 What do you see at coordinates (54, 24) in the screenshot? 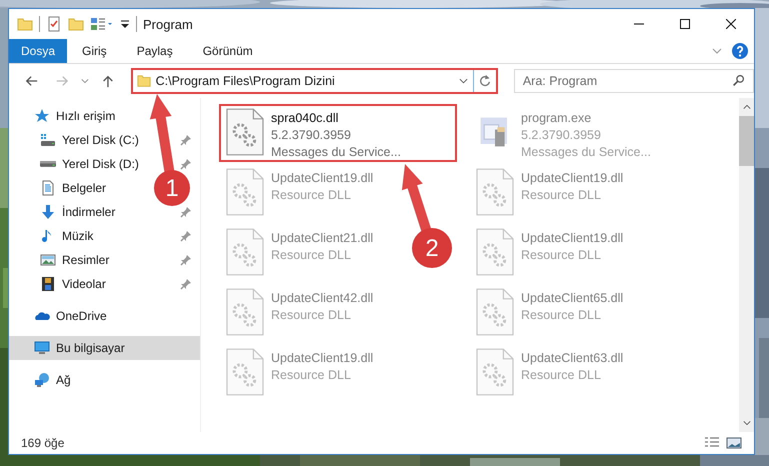
I see `properties-check-icon` at bounding box center [54, 24].